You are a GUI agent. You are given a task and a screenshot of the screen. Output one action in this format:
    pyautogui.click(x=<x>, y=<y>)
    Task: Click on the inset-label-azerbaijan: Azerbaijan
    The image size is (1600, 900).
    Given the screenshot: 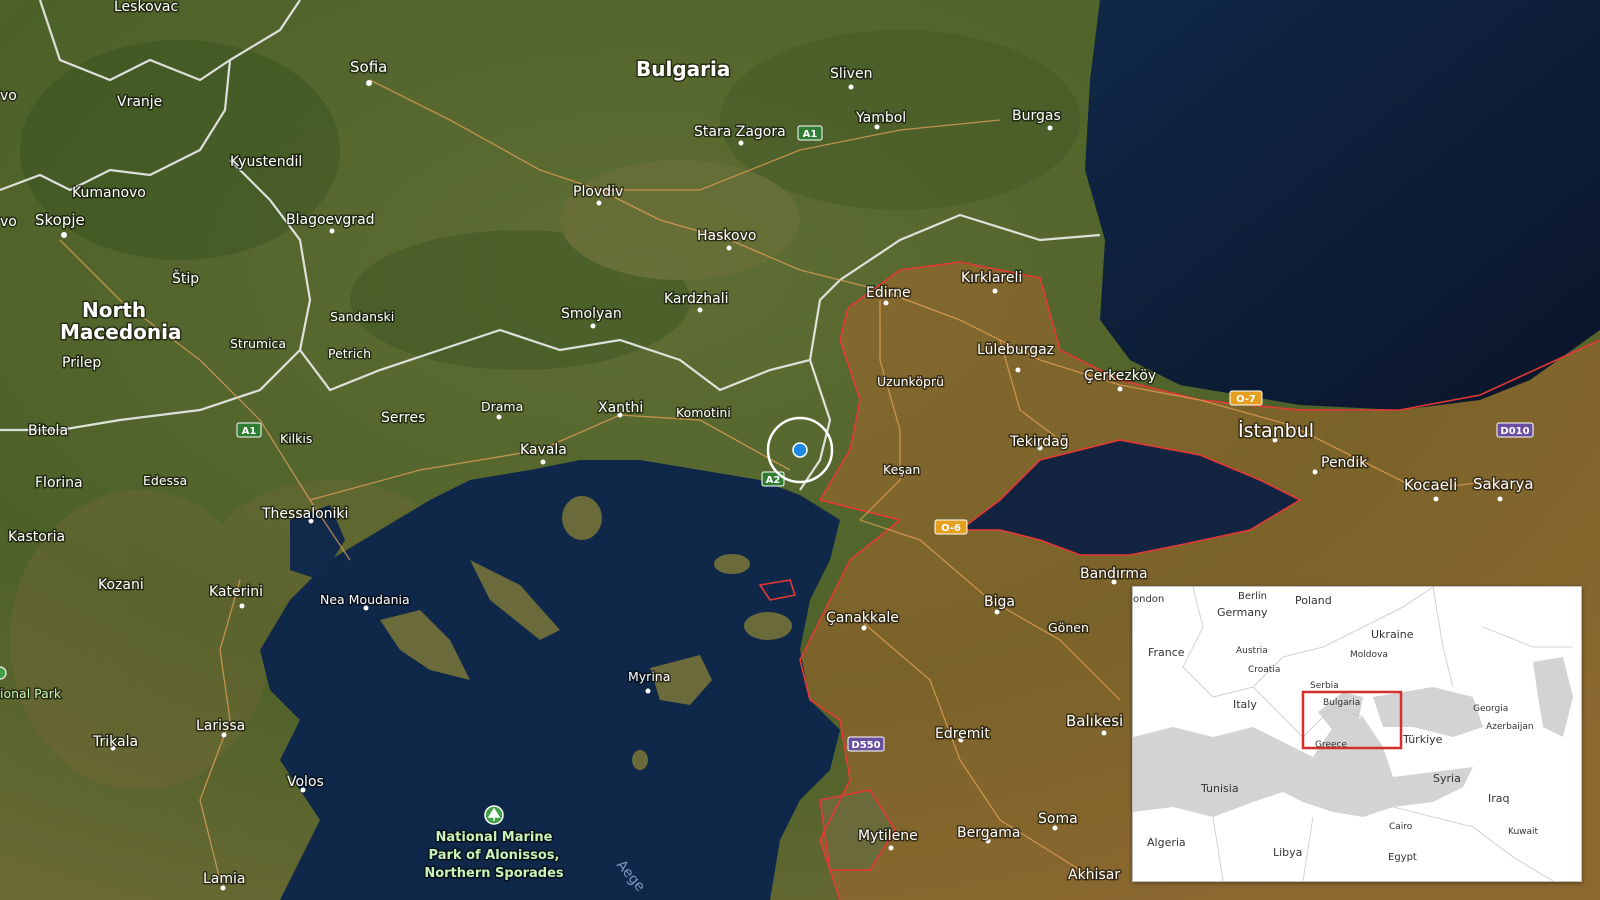 What is the action you would take?
    pyautogui.click(x=1510, y=727)
    